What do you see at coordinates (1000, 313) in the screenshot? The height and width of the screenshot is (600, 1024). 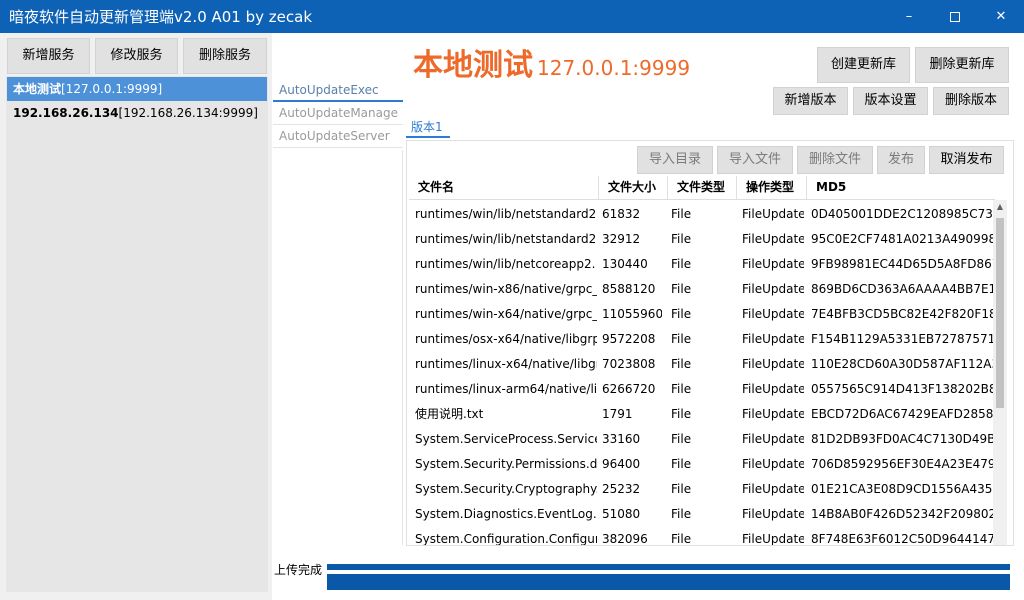 I see `scroll-thumb` at bounding box center [1000, 313].